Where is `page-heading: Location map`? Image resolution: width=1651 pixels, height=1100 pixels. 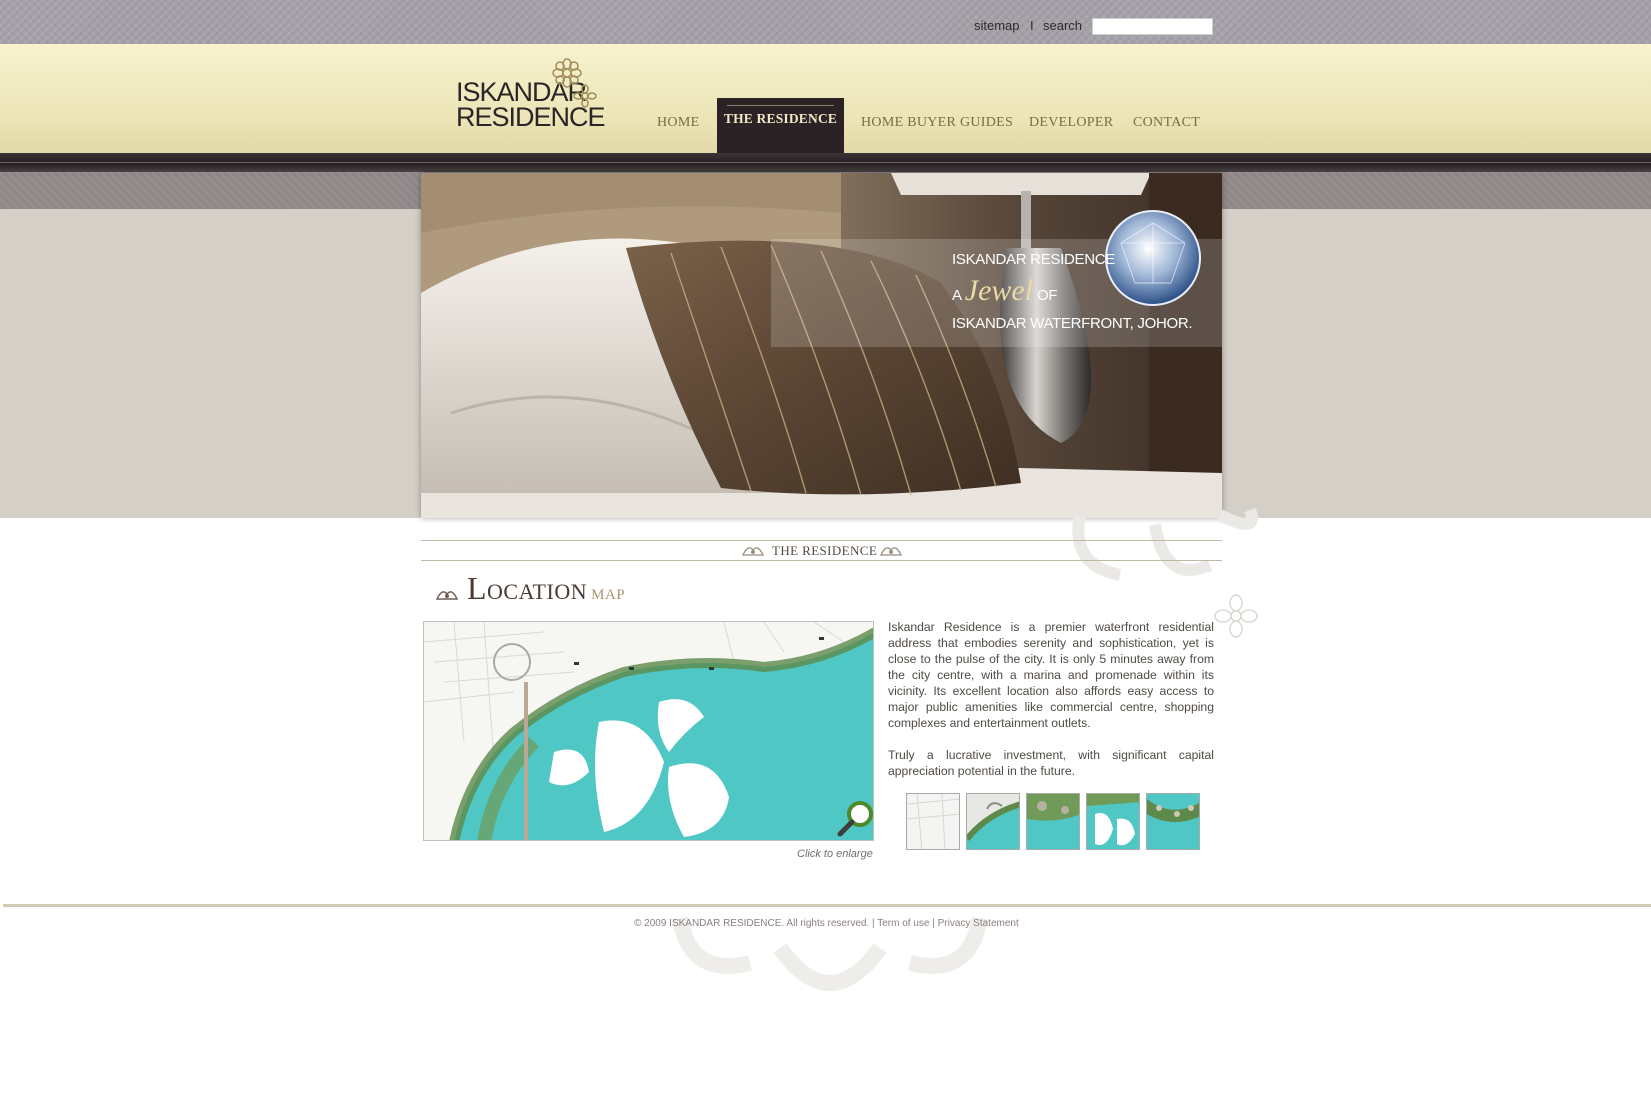 page-heading: Location map is located at coordinates (546, 588).